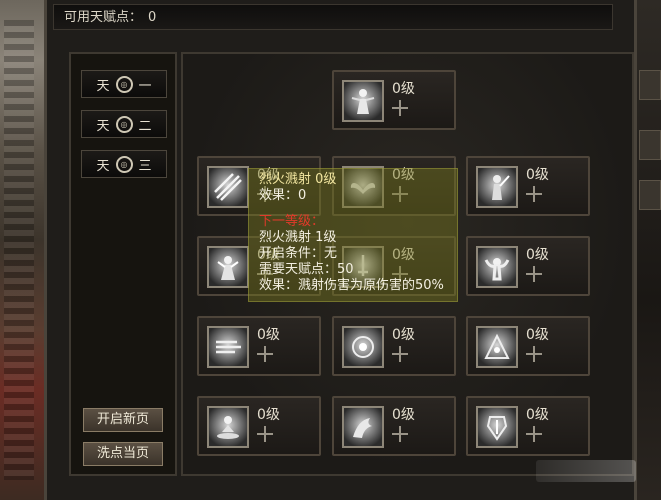 The image size is (661, 500). What do you see at coordinates (298, 237) in the screenshot?
I see `tooltip-next-name: 烈火溅射 1级` at bounding box center [298, 237].